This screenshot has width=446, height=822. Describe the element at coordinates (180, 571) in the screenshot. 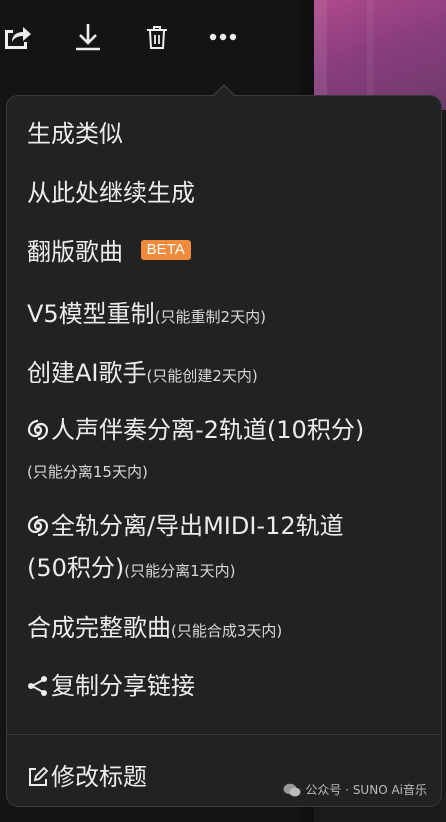

I see `menu-item-note: (只能分离1天内)` at that location.